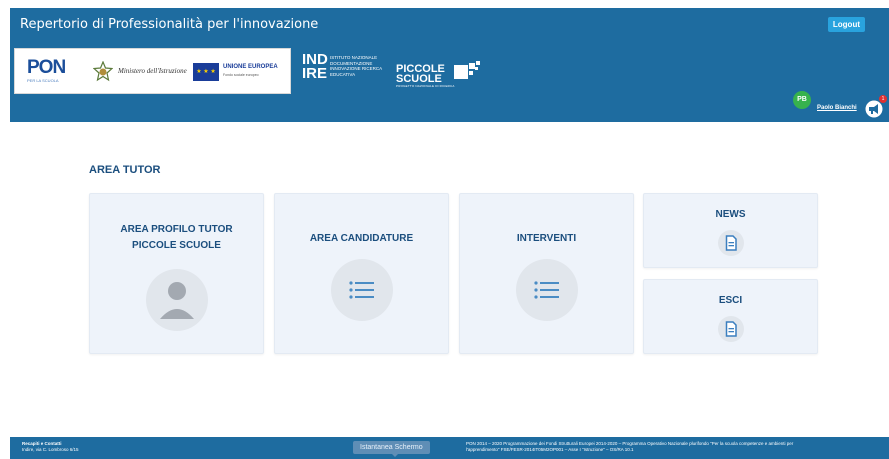 Image resolution: width=889 pixels, height=459 pixels. I want to click on card-news: NEWS, so click(730, 230).